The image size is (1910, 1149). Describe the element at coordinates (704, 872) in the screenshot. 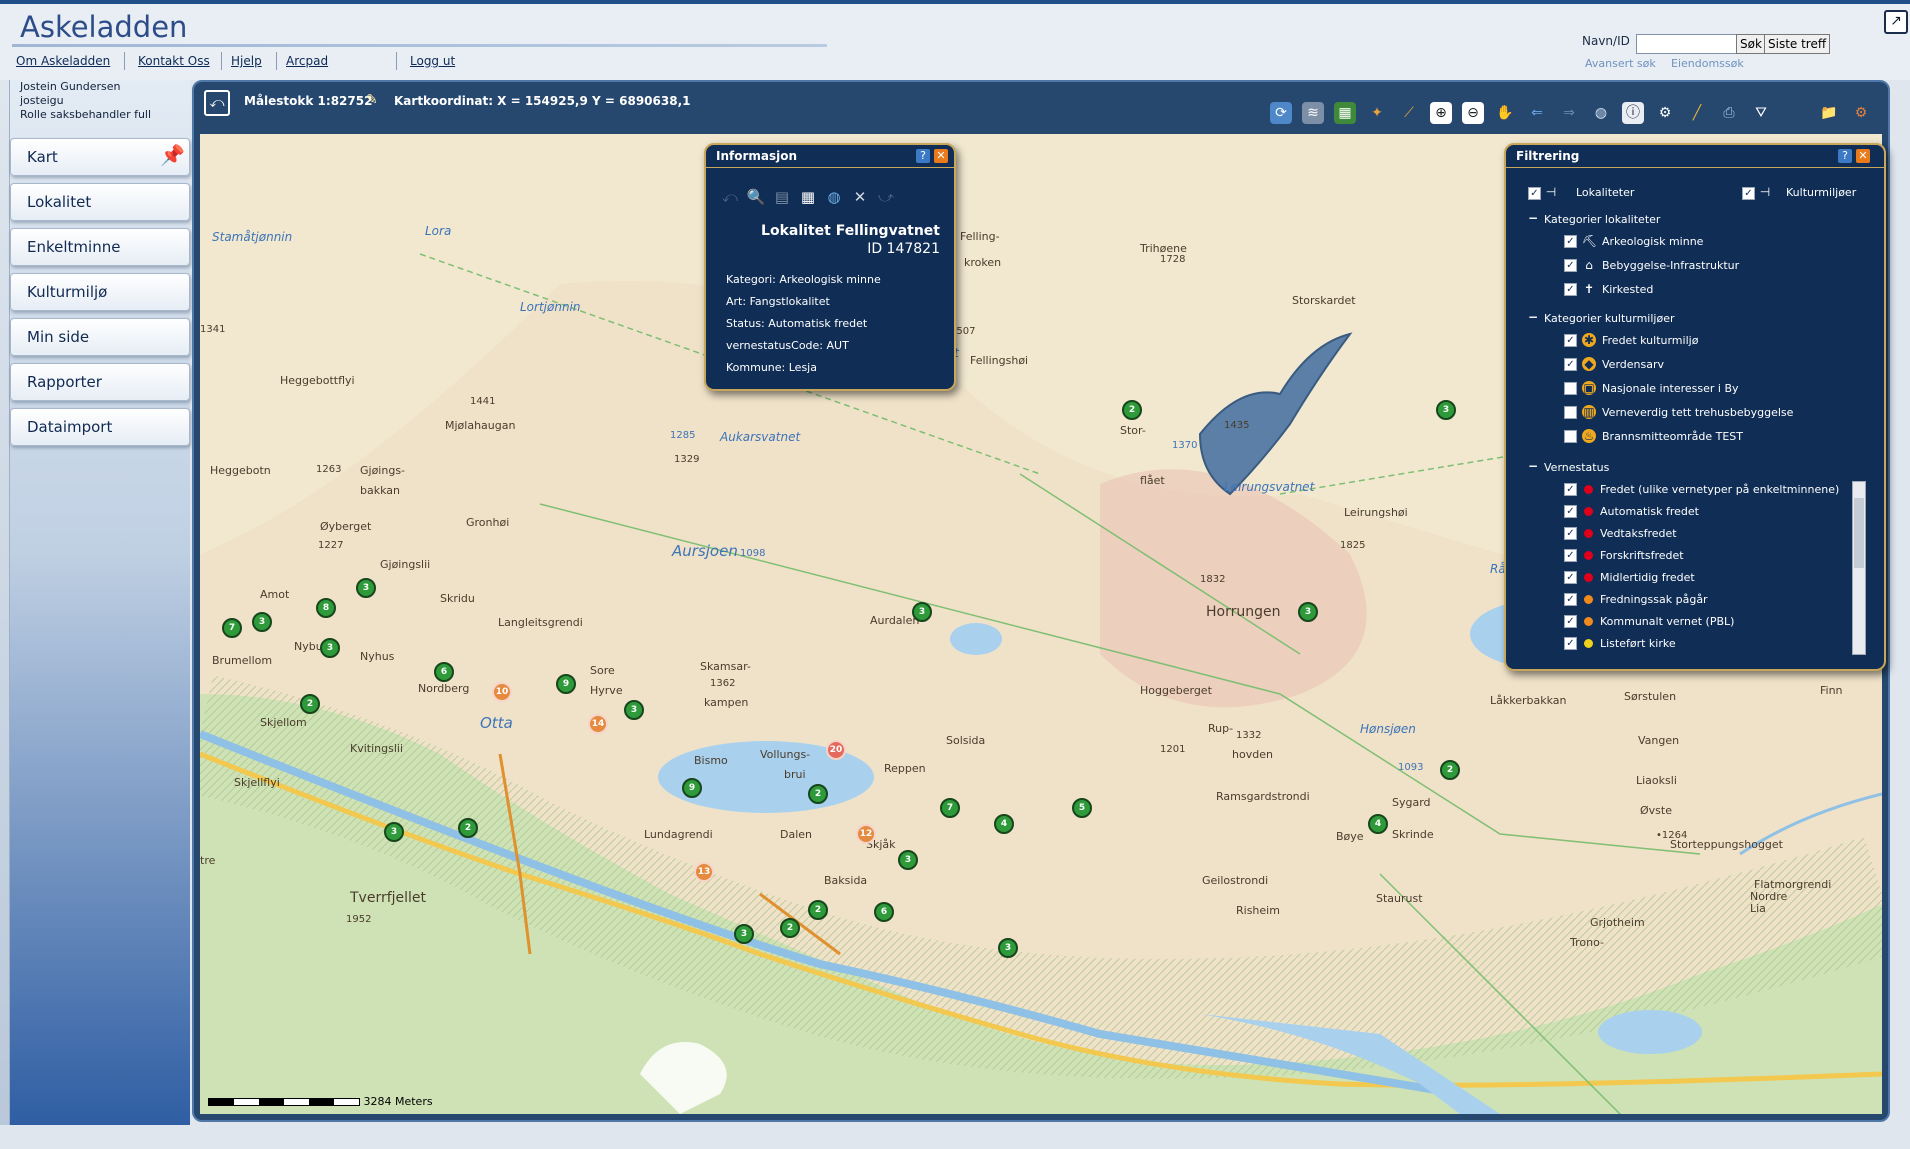

I see `map-cluster-marker: 13` at that location.